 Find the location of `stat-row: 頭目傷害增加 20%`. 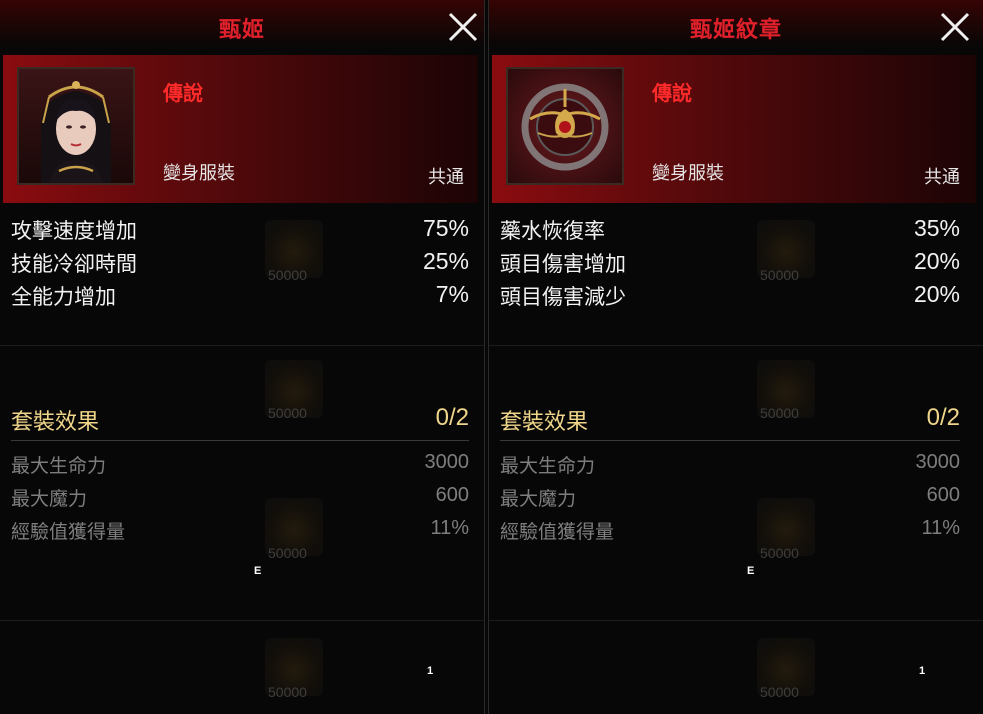

stat-row: 頭目傷害增加 20% is located at coordinates (730, 264).